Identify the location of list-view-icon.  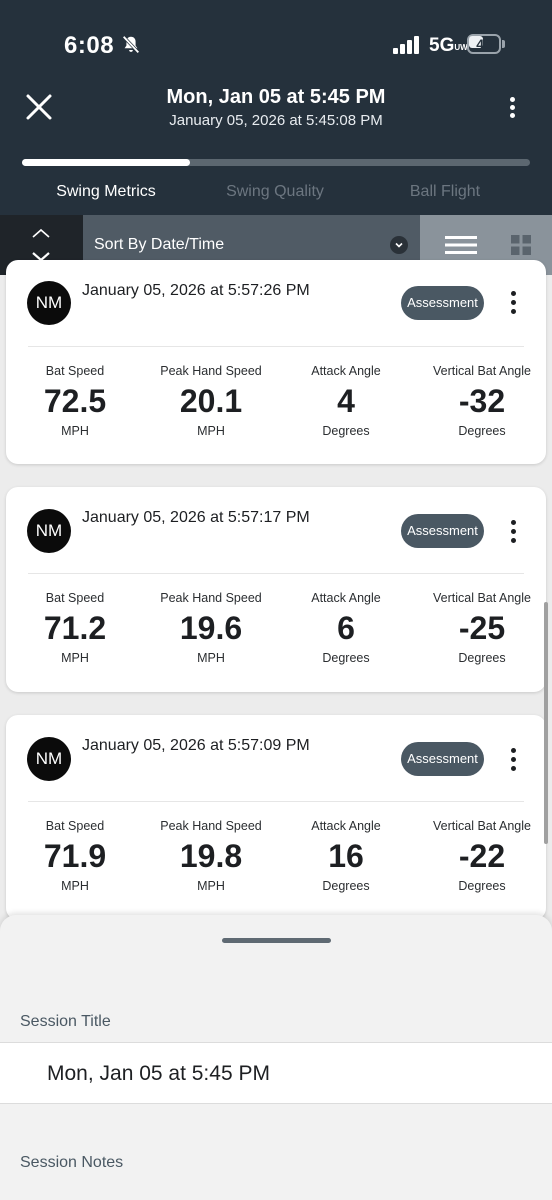
(461, 245).